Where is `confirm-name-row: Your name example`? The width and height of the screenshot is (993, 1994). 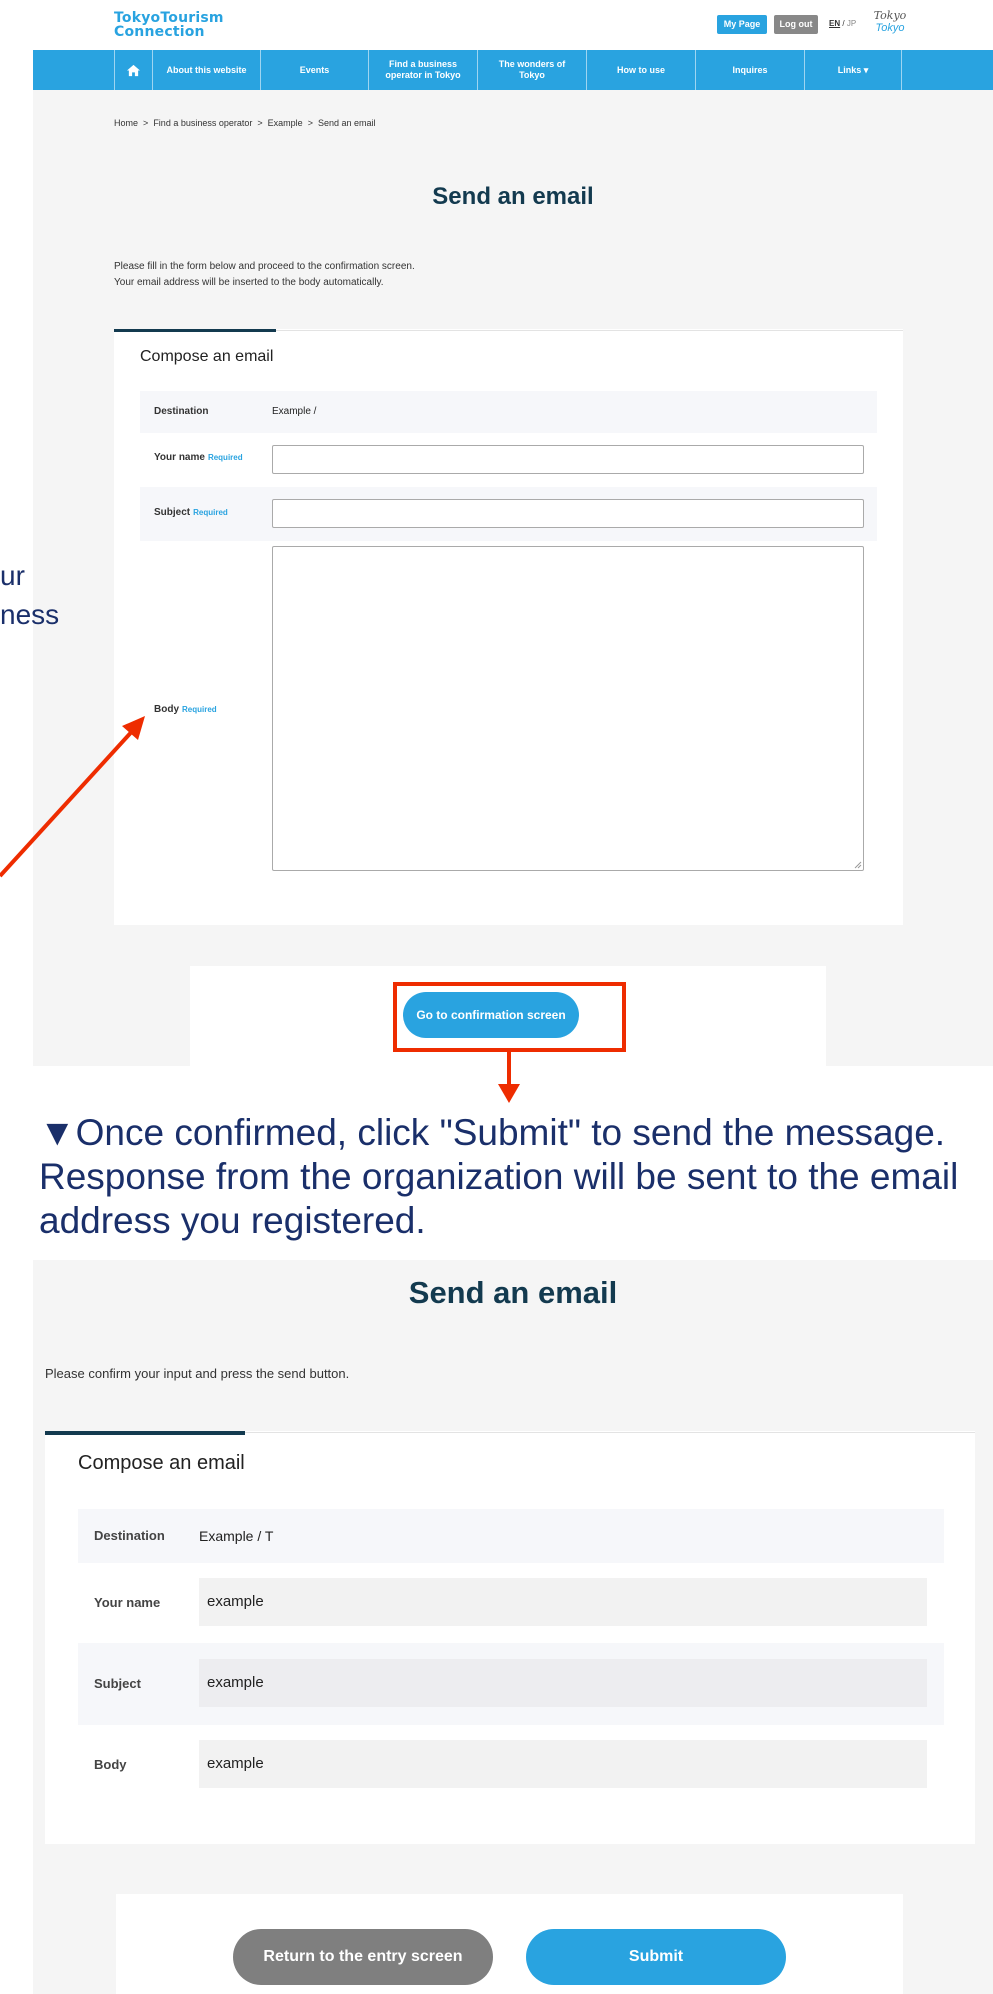
confirm-name-row: Your name example is located at coordinates (511, 1603).